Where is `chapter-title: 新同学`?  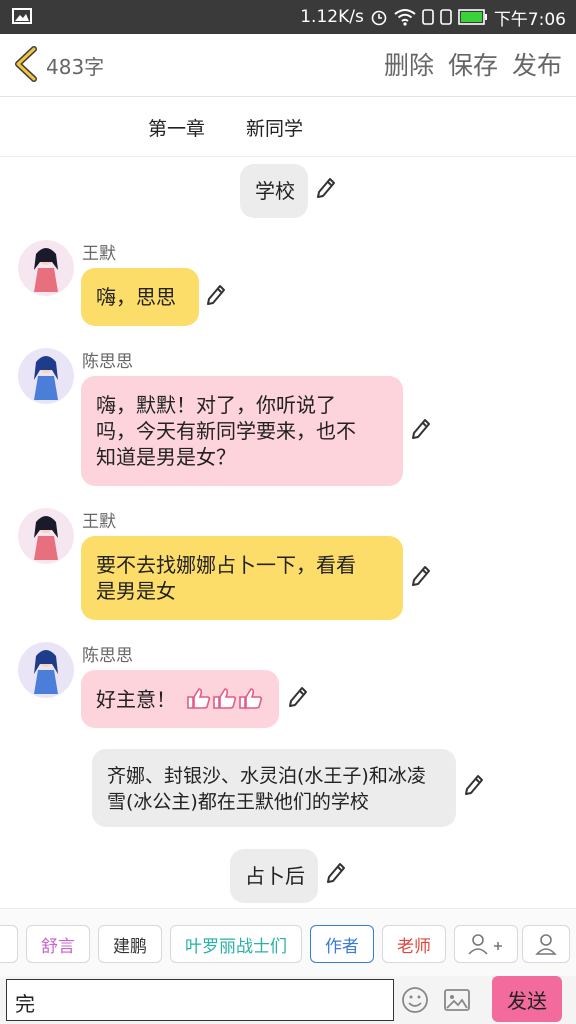
chapter-title: 新同学 is located at coordinates (275, 129).